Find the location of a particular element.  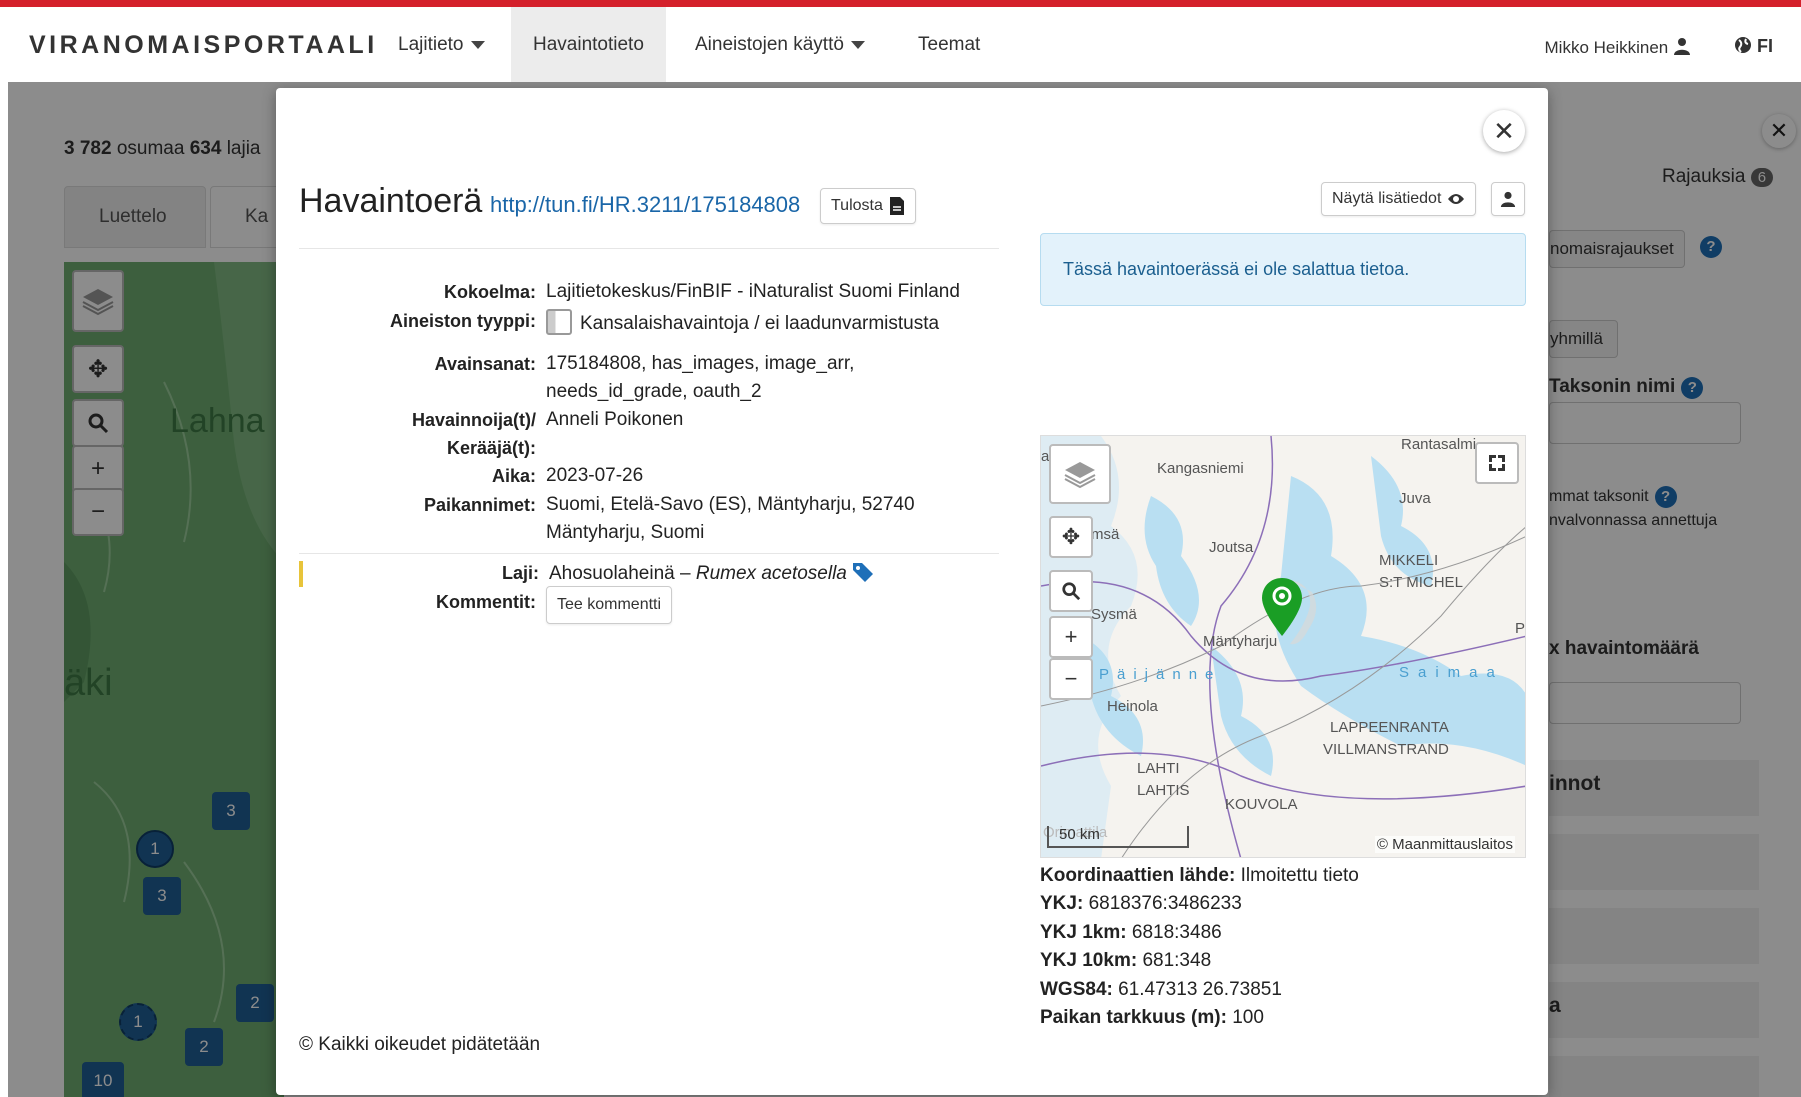

ykj-10km-label: YKJ 10km: is located at coordinates (1089, 960).